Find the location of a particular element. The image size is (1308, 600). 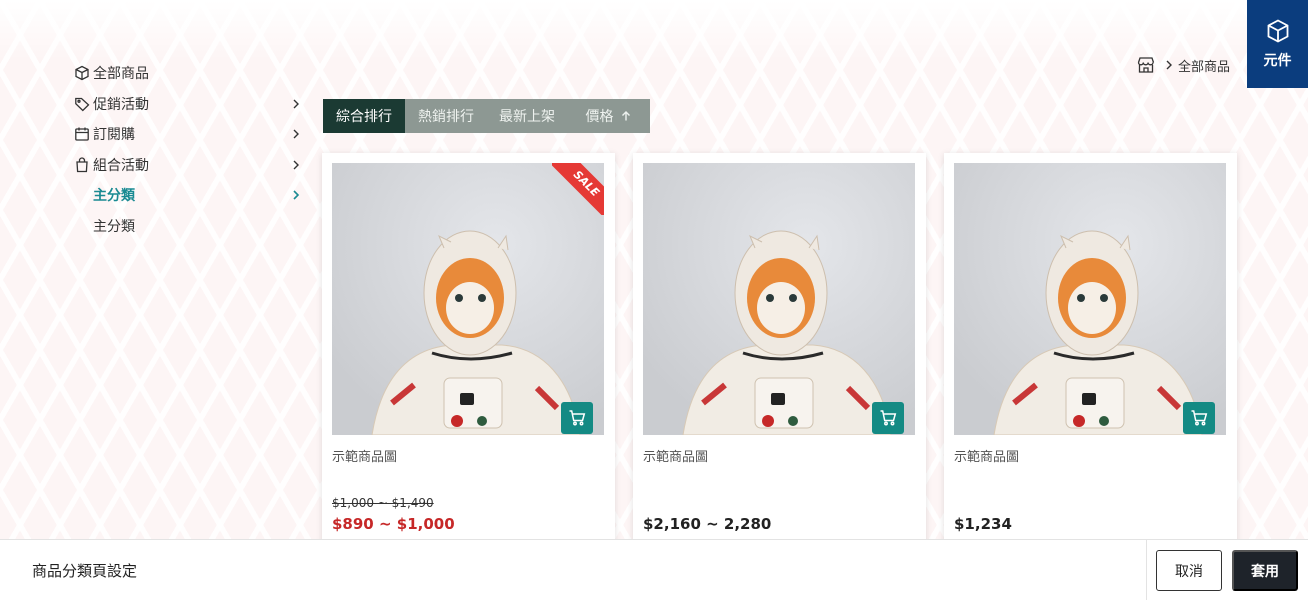

tab-newest: 最新上架 is located at coordinates (527, 116).